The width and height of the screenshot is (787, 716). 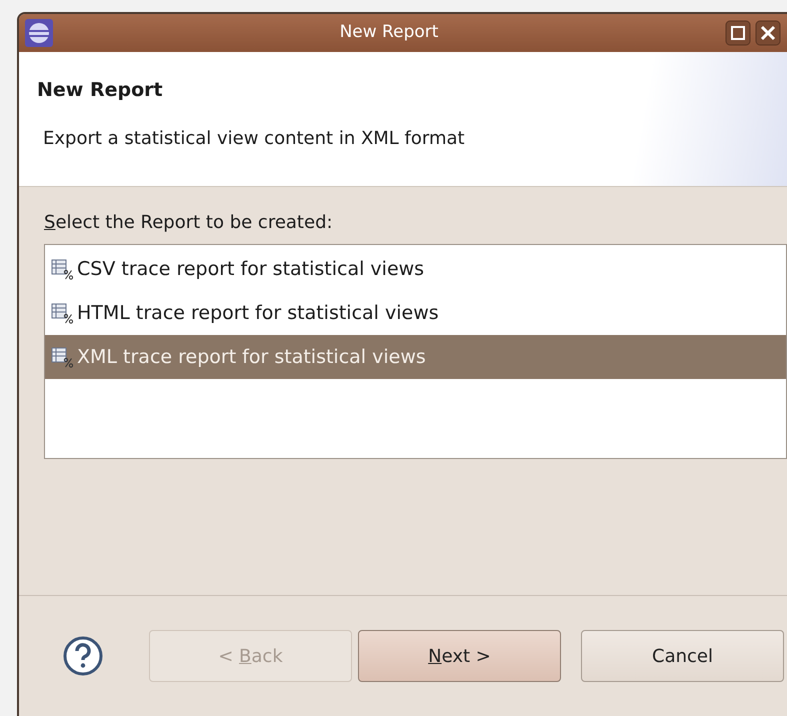 I want to click on help-icon, so click(x=83, y=656).